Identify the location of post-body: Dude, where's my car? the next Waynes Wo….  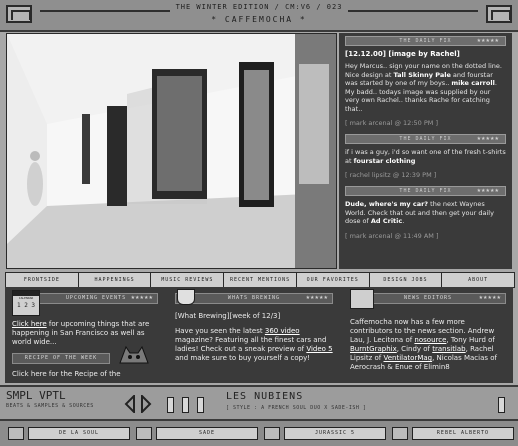
(419, 212).